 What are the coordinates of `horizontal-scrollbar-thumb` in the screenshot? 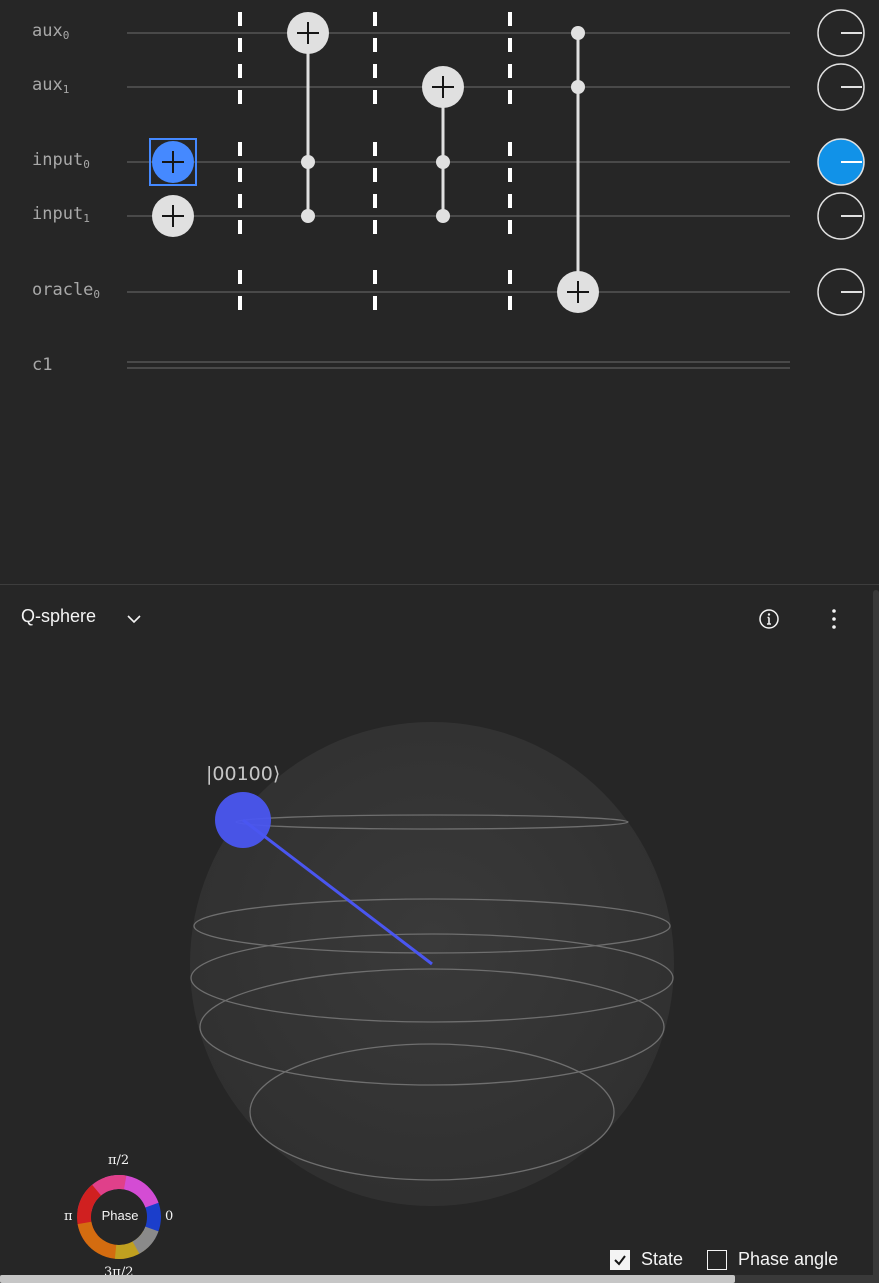 It's located at (367, 1279).